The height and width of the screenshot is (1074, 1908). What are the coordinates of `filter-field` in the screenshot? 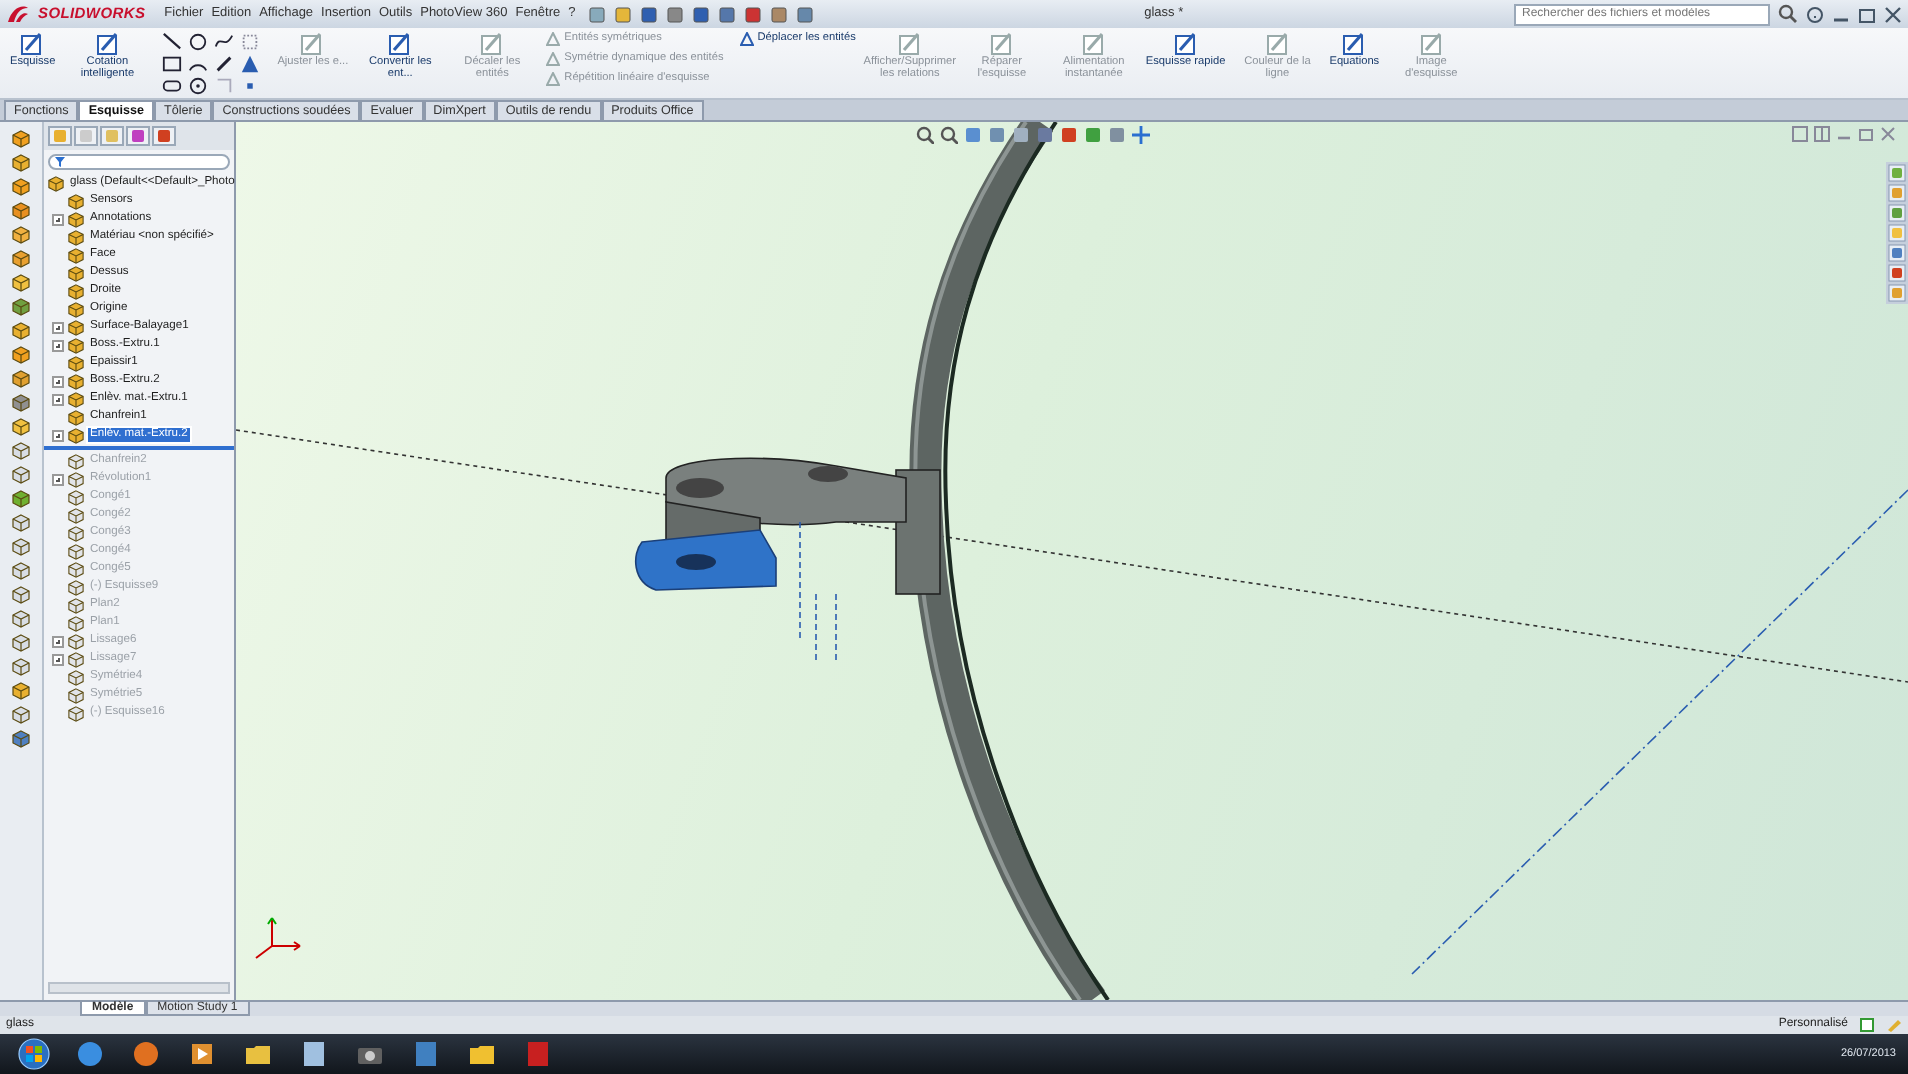 It's located at (139, 162).